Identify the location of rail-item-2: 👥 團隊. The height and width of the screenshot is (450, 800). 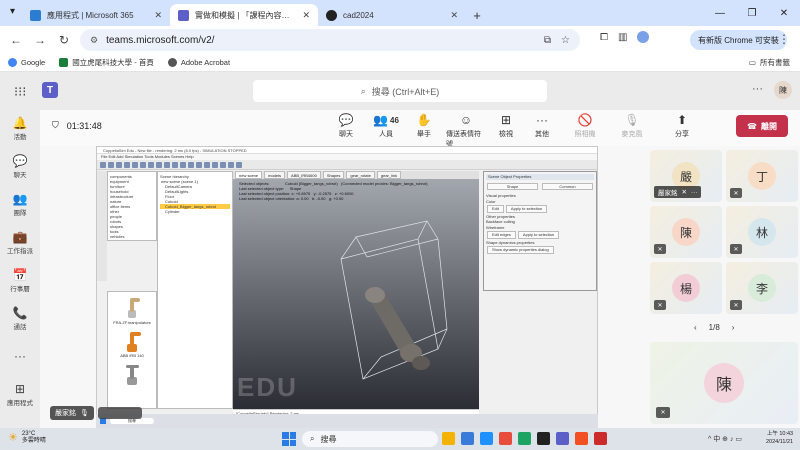
(20, 205).